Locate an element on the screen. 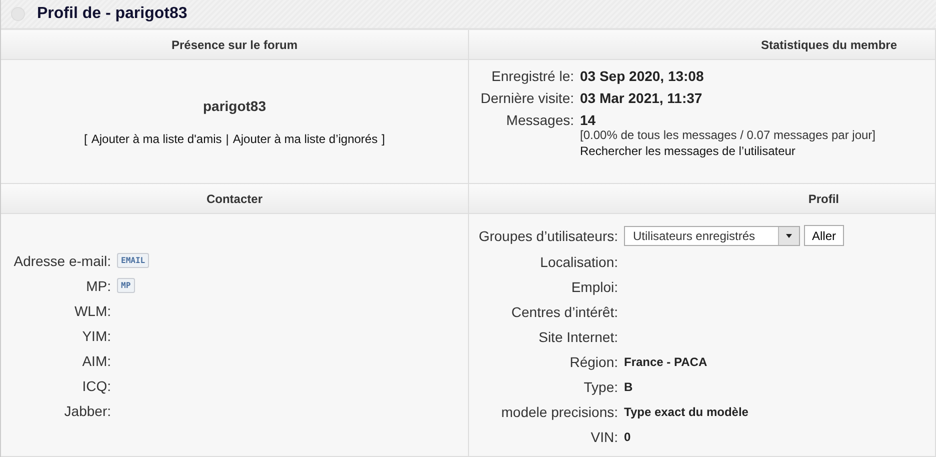 This screenshot has height=457, width=936. field-label: Site Internet: is located at coordinates (578, 336).